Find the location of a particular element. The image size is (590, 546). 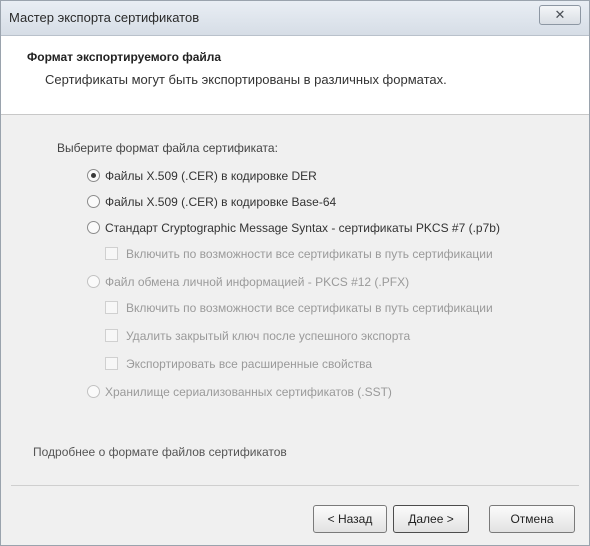

radio-button-selected is located at coordinates (93, 175).